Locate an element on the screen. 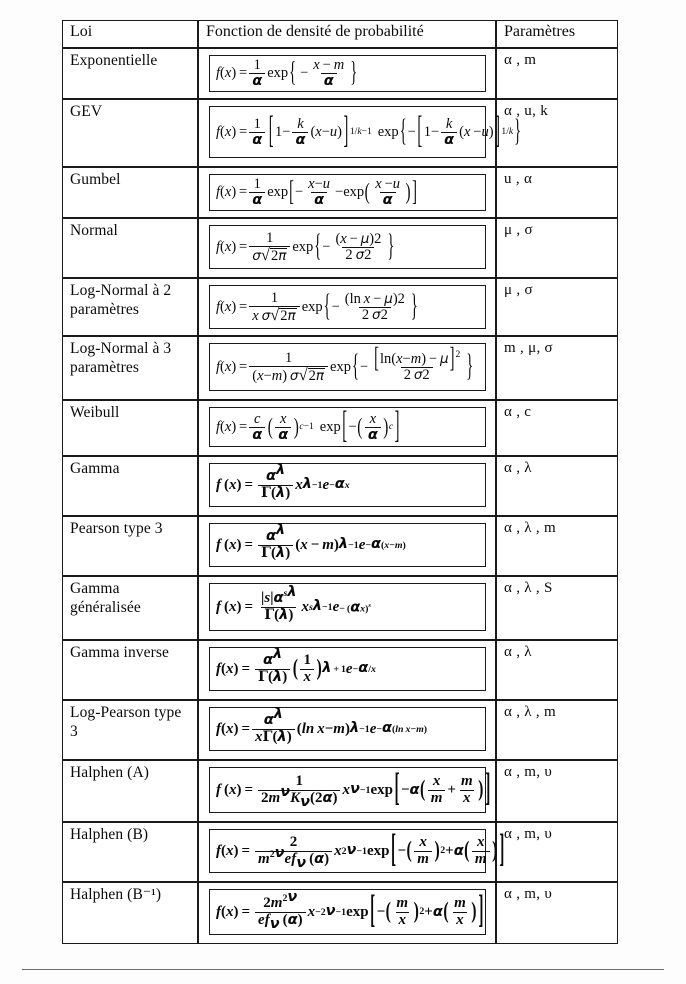  law-name-gammainv: Gamma inverse is located at coordinates (130, 670).